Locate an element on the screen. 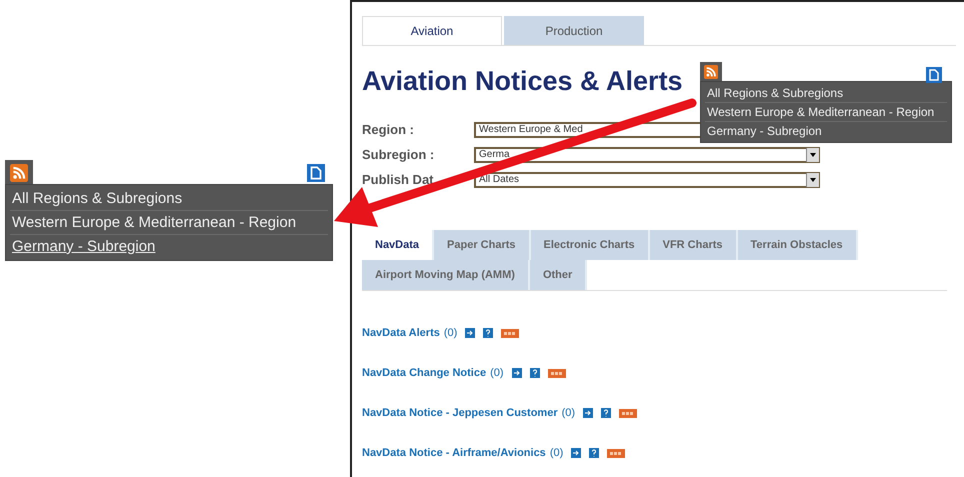 This screenshot has width=964, height=477. category-tab: Paper Charts is located at coordinates (482, 245).